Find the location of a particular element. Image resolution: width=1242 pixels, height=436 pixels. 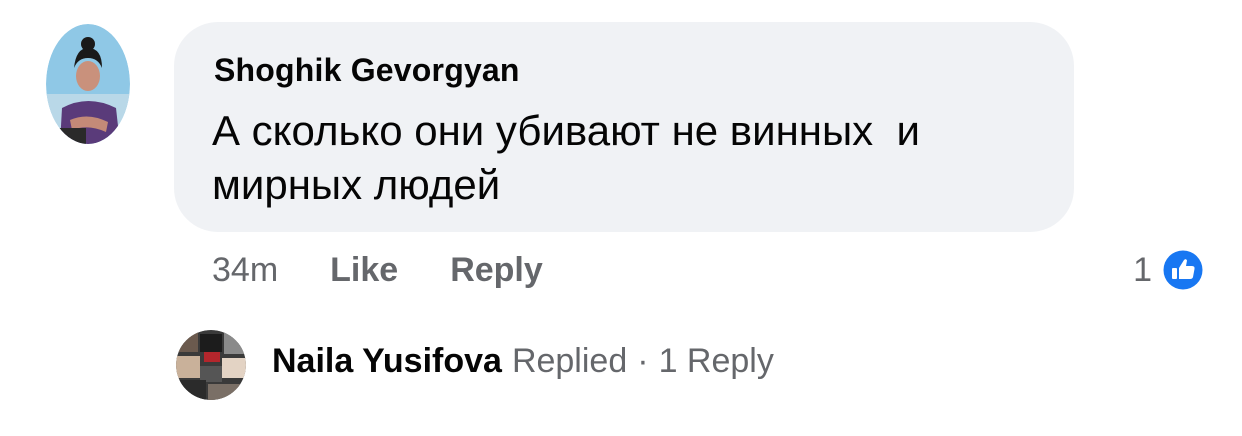

replier-avatar is located at coordinates (211, 365).